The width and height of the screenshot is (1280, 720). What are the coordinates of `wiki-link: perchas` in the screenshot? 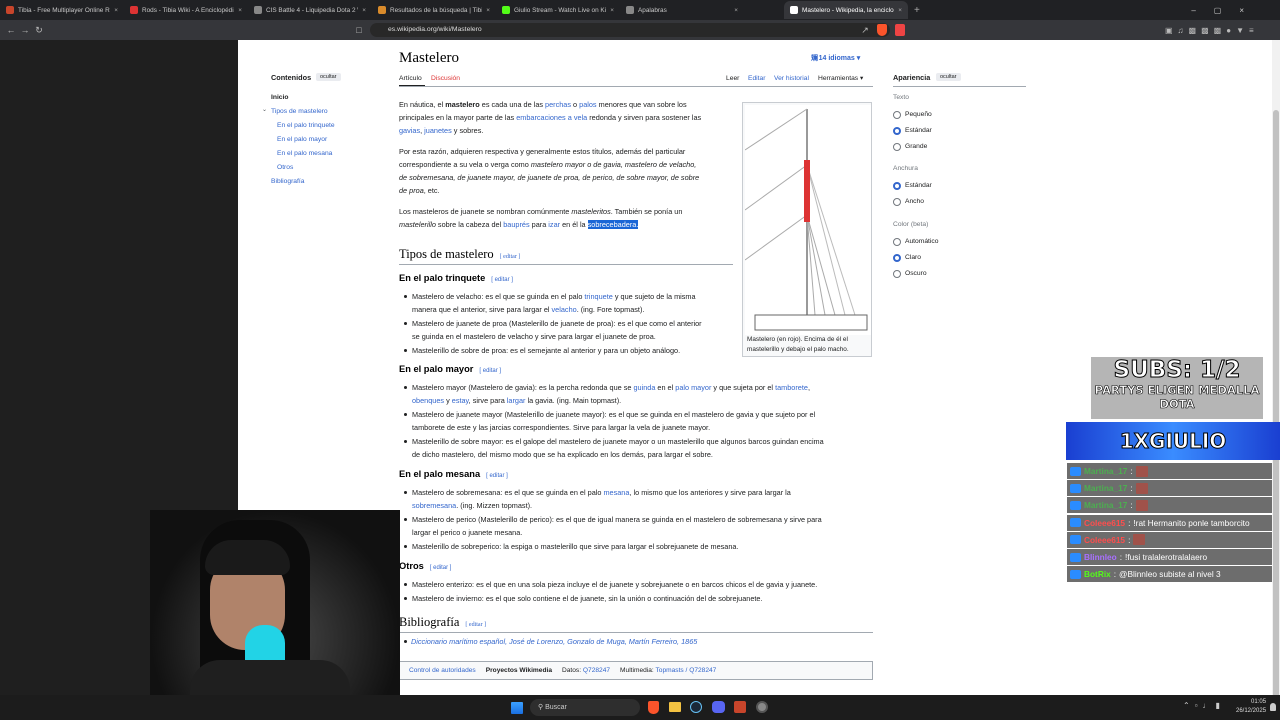 It's located at (558, 104).